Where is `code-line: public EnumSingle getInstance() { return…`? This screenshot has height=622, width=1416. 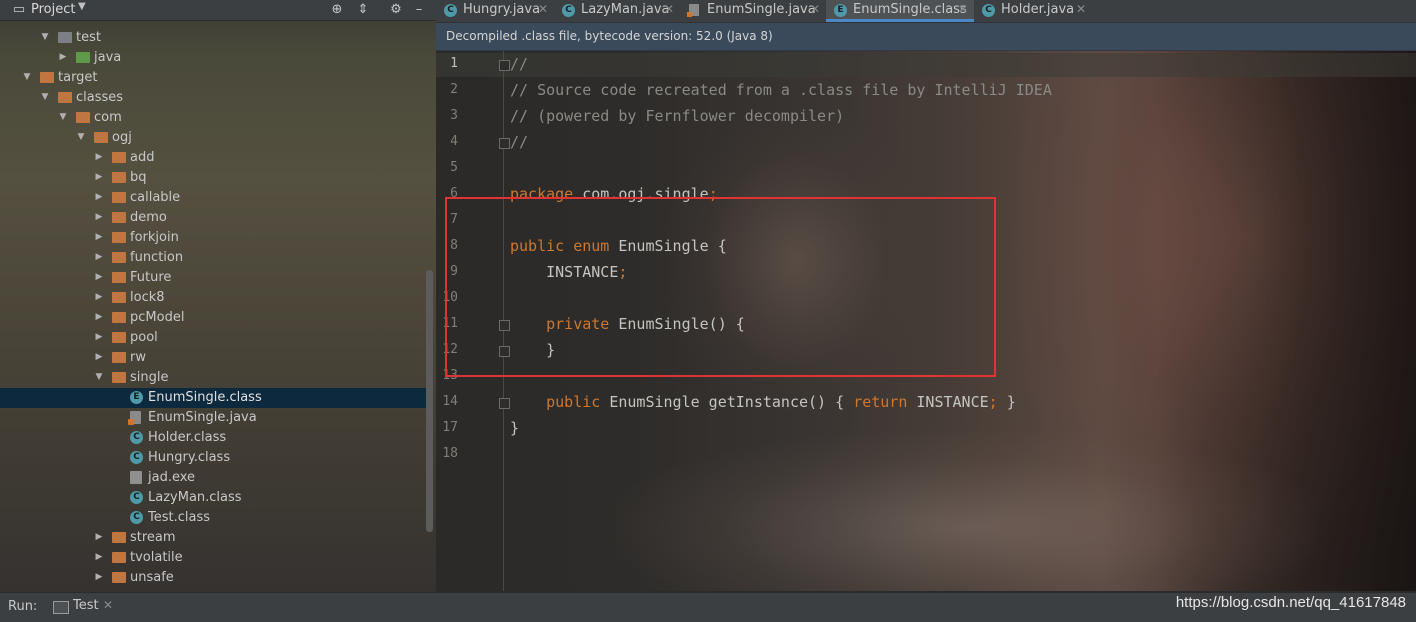 code-line: public EnumSingle getInstance() { return… is located at coordinates (781, 402).